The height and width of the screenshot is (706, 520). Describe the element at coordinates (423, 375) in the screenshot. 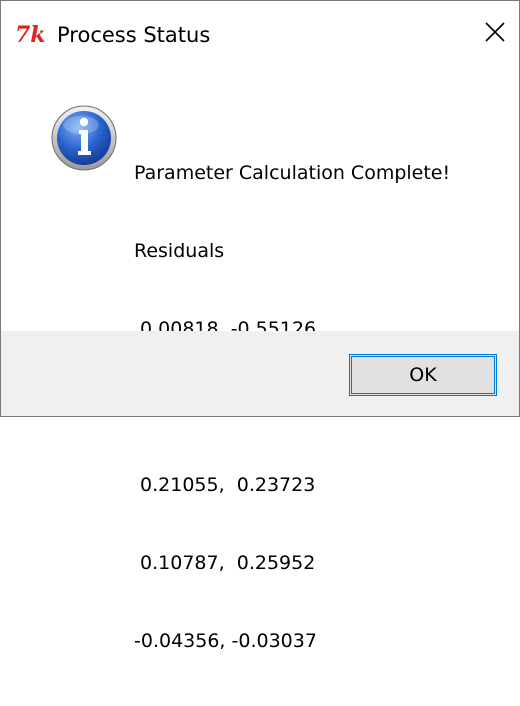

I see `ok-button: OK` at that location.